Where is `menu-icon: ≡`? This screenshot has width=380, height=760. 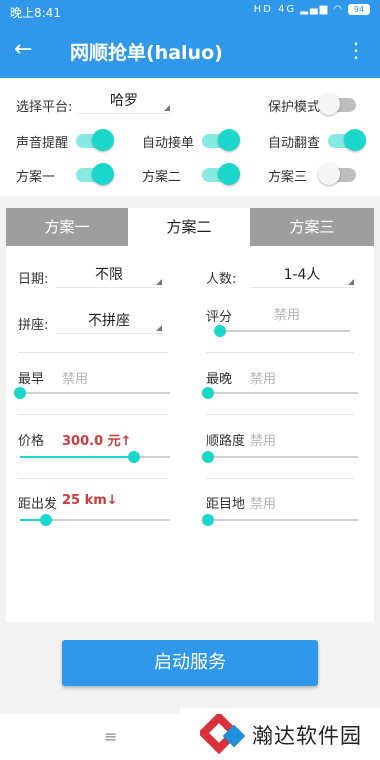
menu-icon: ≡ is located at coordinates (110, 736).